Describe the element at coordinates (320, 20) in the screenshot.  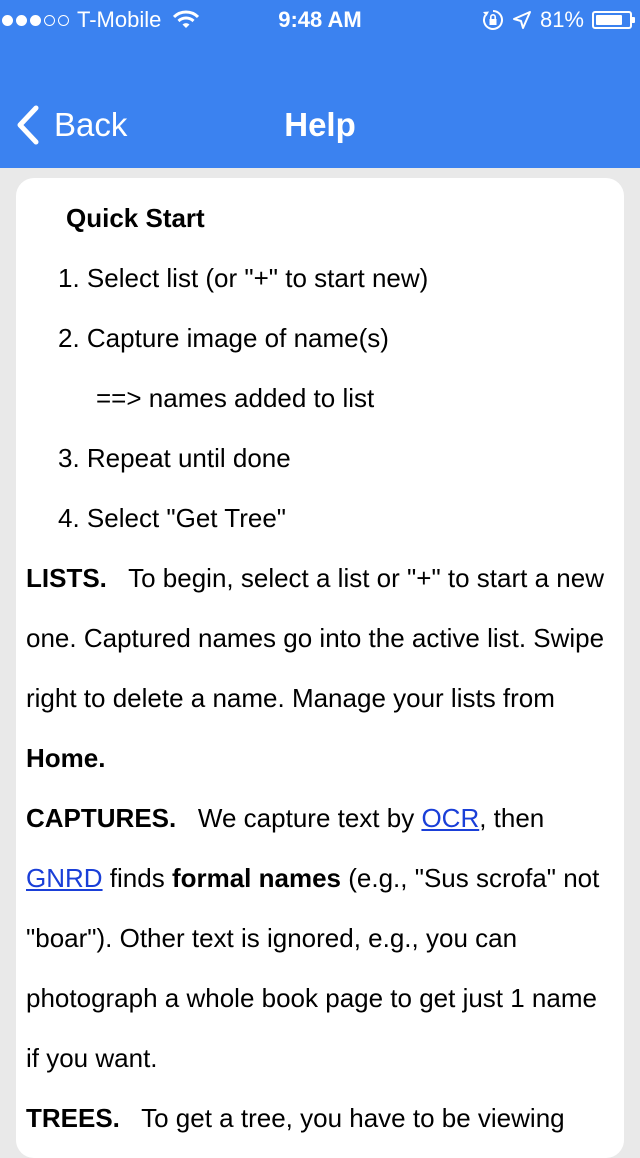
I see `status-bar: T-Mobile 9:48 AM 81%` at that location.